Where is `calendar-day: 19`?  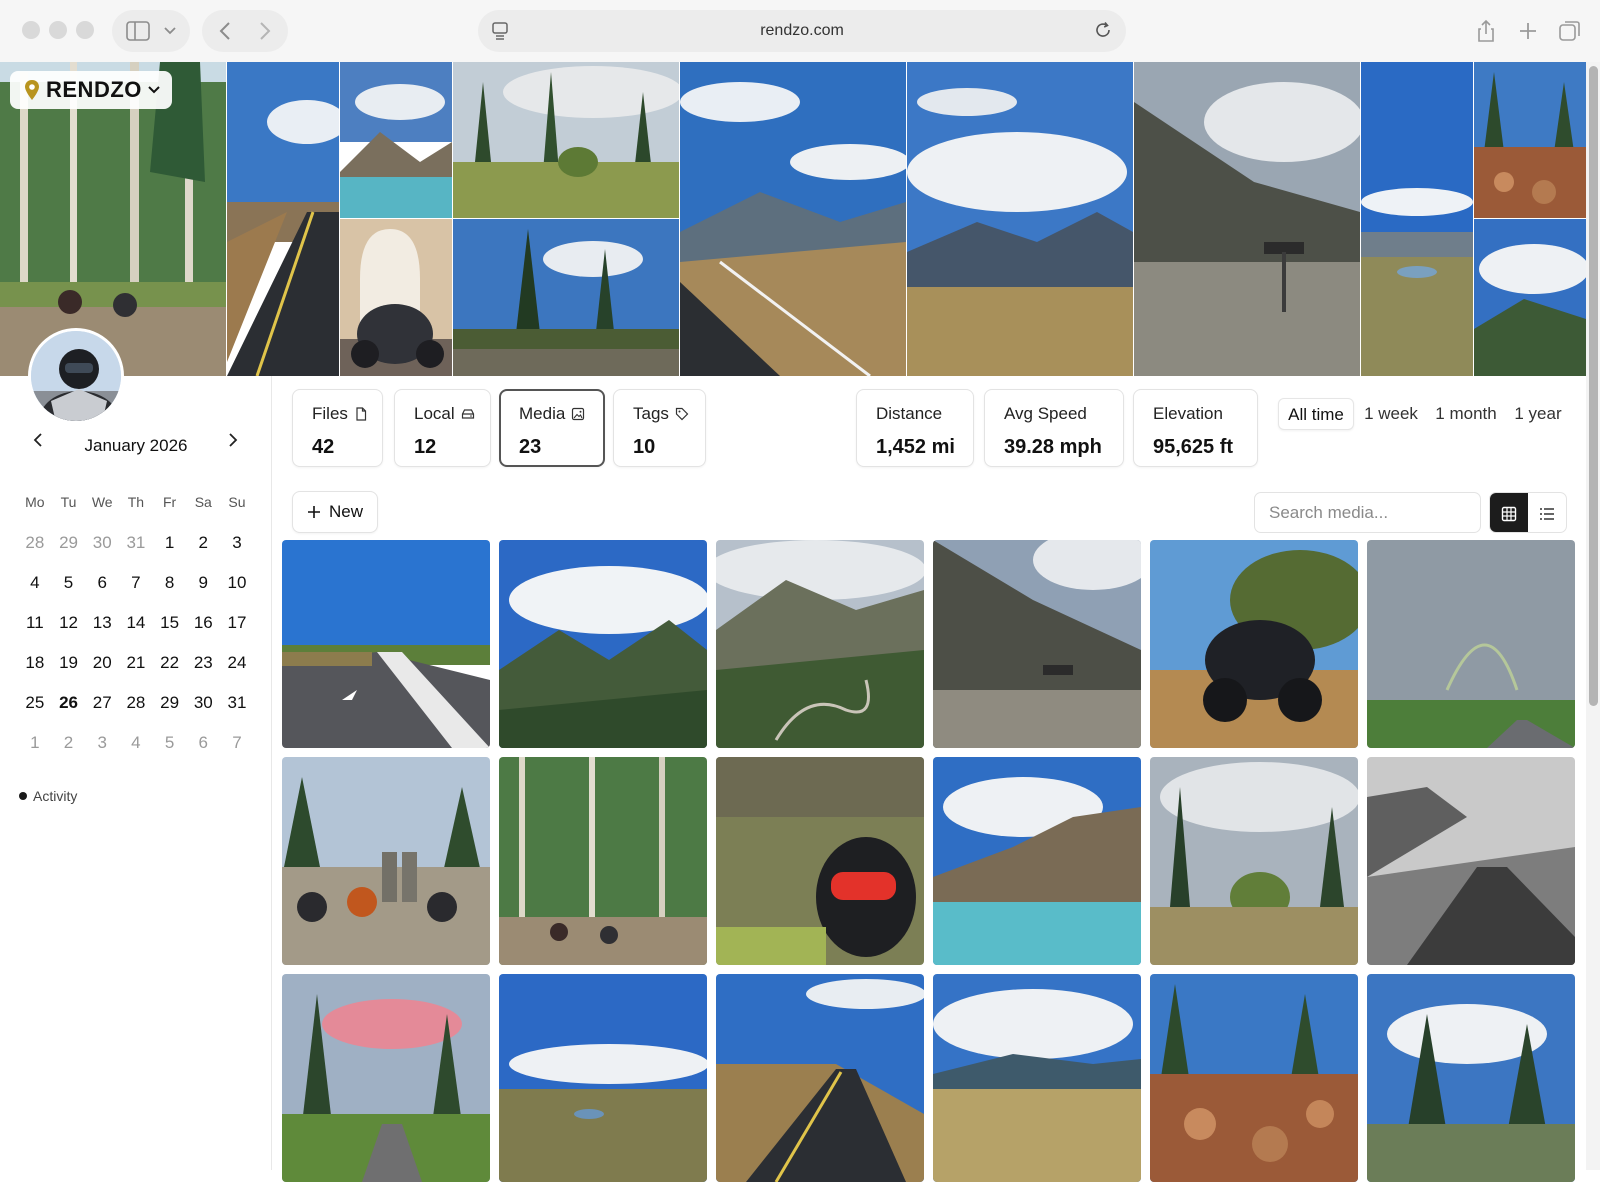
calendar-day: 19 is located at coordinates (69, 663).